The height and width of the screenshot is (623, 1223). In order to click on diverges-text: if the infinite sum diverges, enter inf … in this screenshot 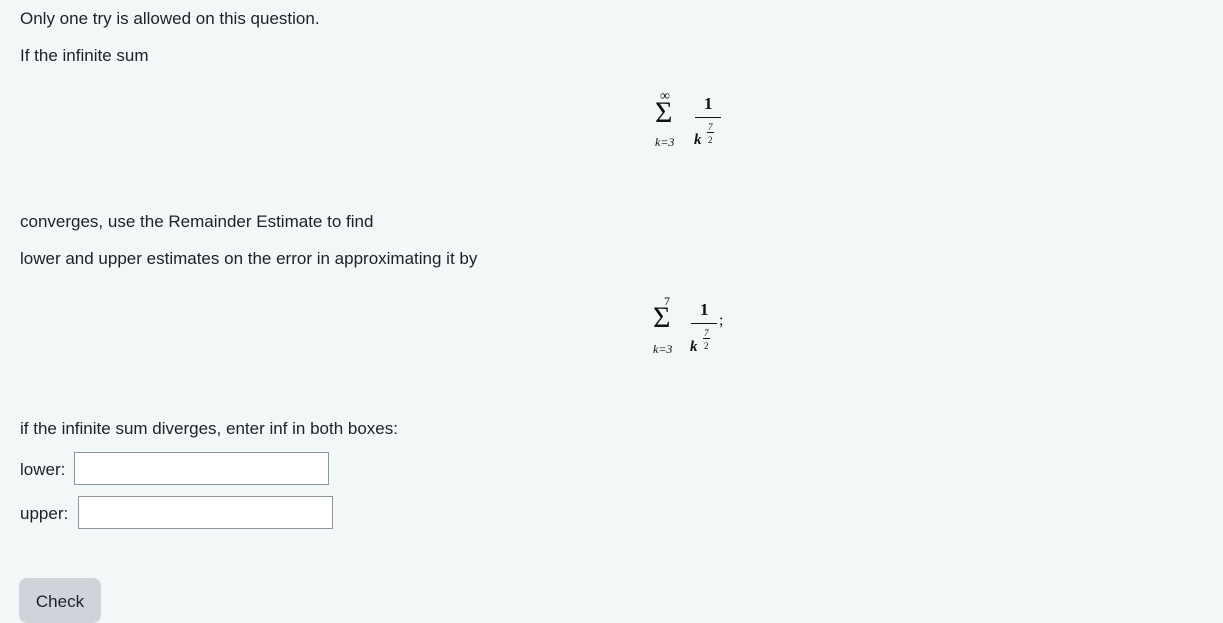, I will do `click(209, 428)`.